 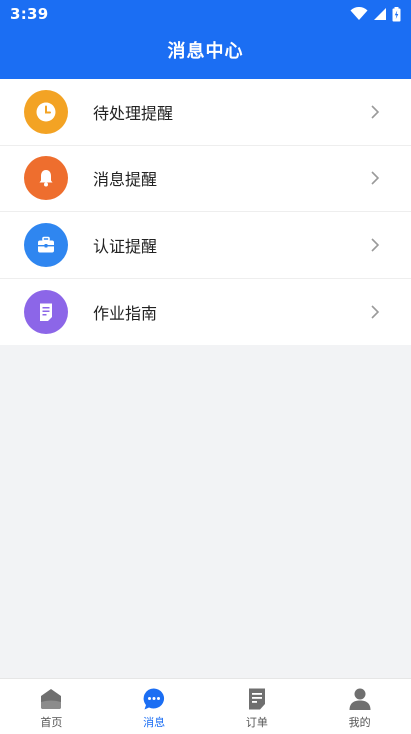 What do you see at coordinates (133, 113) in the screenshot?
I see `list-item-label: 待处理提醒` at bounding box center [133, 113].